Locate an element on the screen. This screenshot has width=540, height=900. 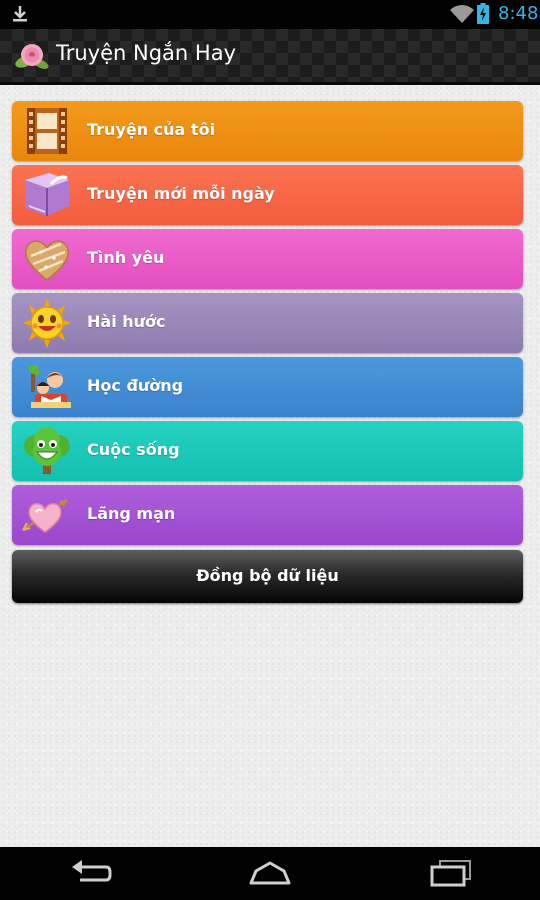
menu-item-label: Hài hước is located at coordinates (126, 321).